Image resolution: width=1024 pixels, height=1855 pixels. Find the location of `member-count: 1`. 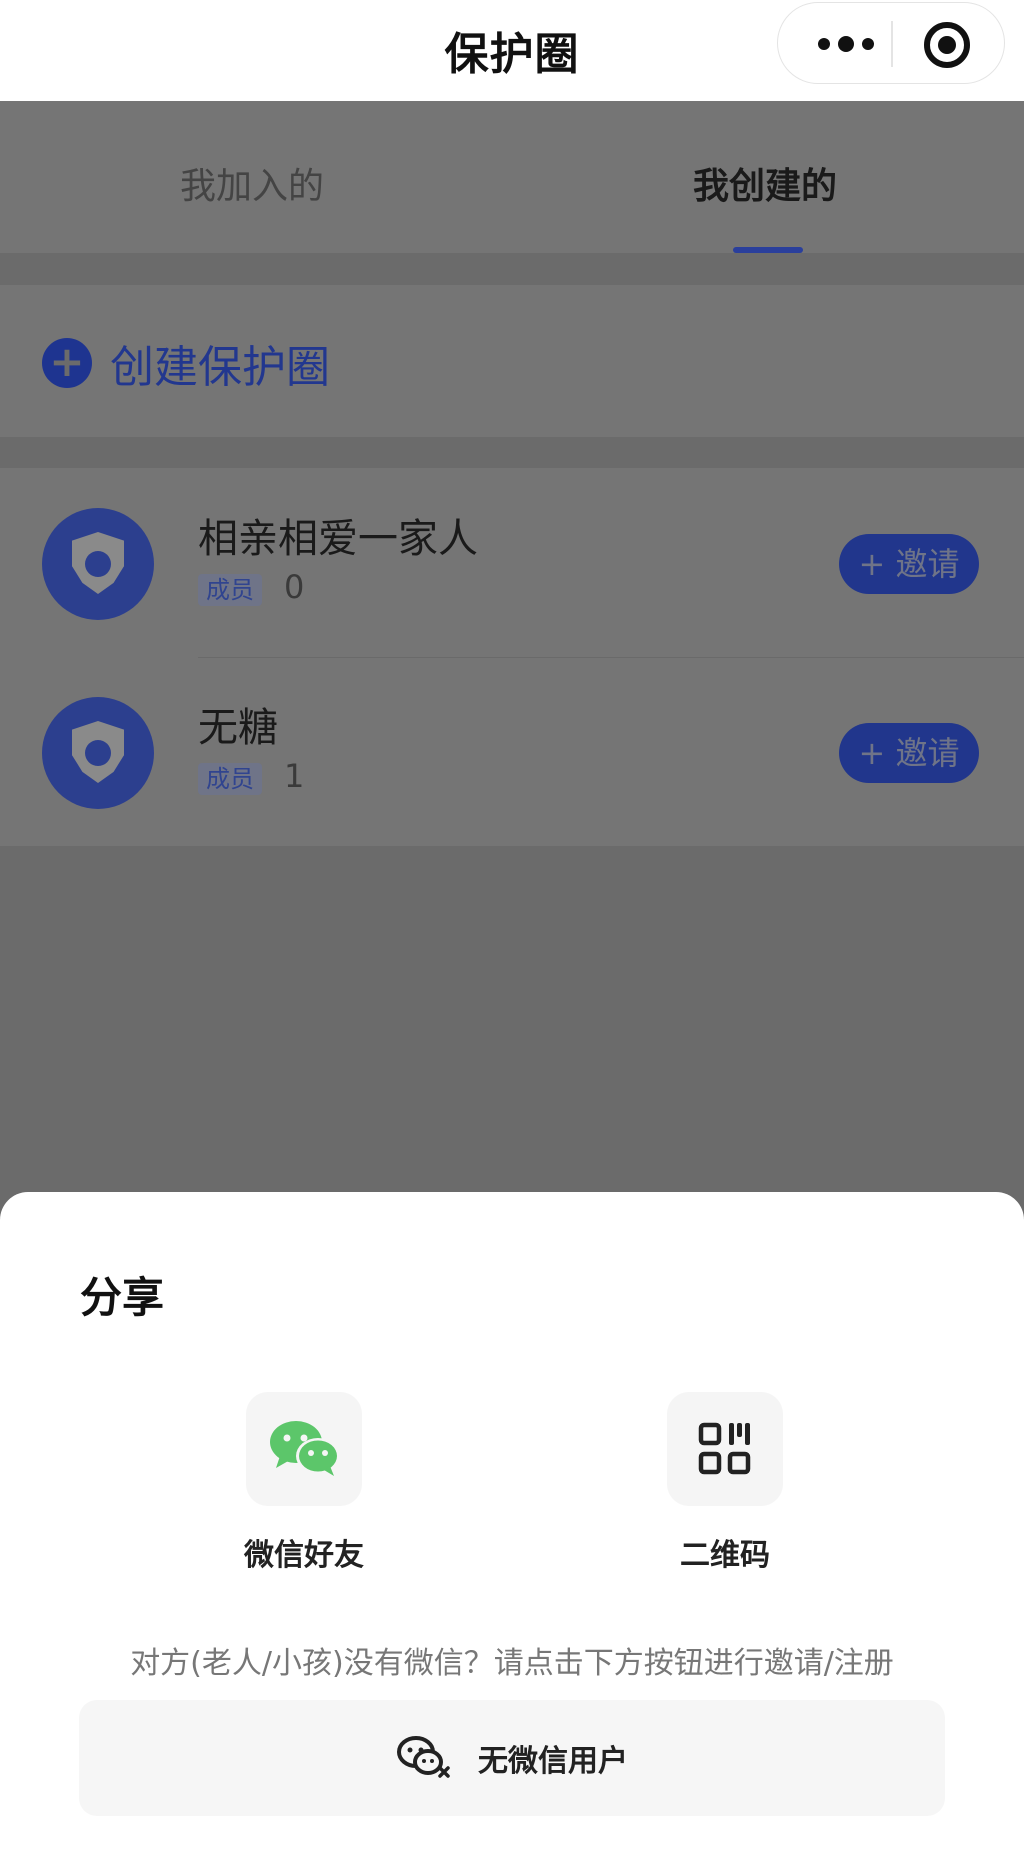

member-count: 1 is located at coordinates (294, 776).